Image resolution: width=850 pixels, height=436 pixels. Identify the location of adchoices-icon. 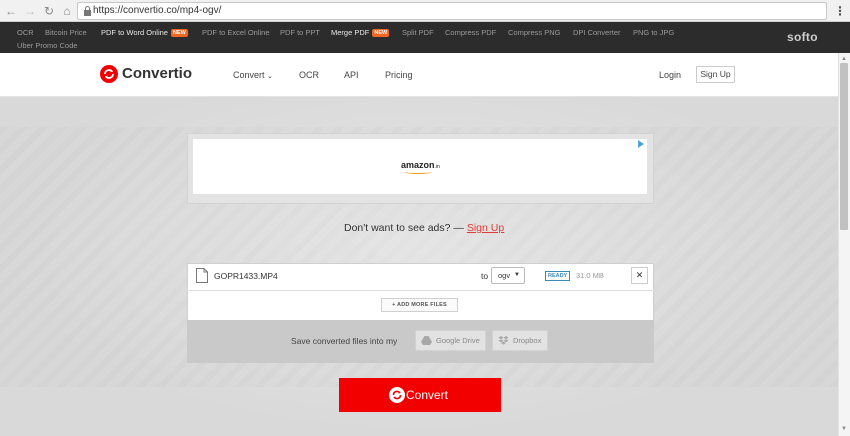
(641, 144).